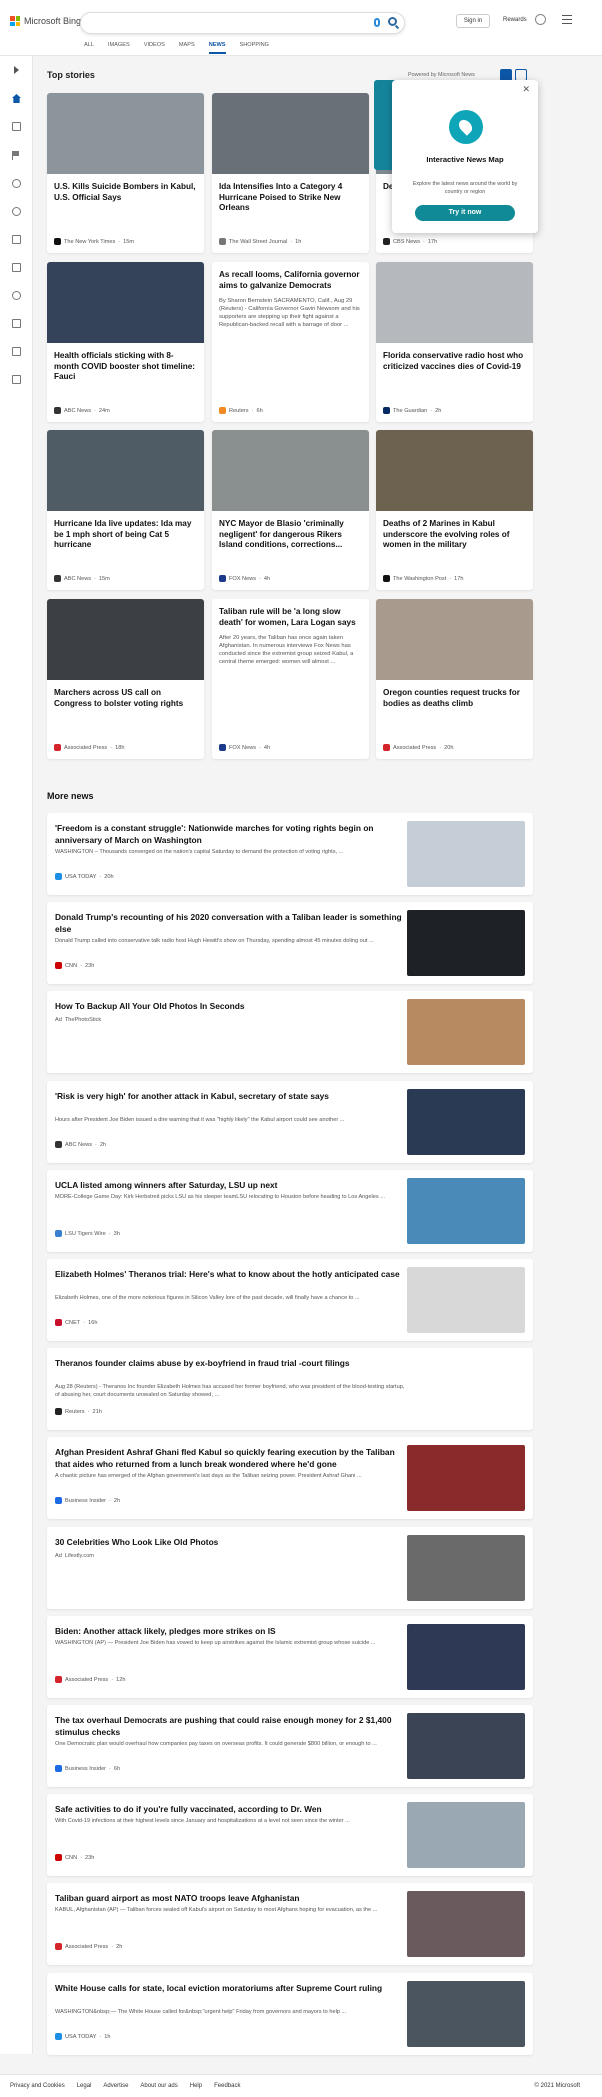  I want to click on news-title: 30 Celebrities Who Look Like Old Photos, so click(137, 1542).